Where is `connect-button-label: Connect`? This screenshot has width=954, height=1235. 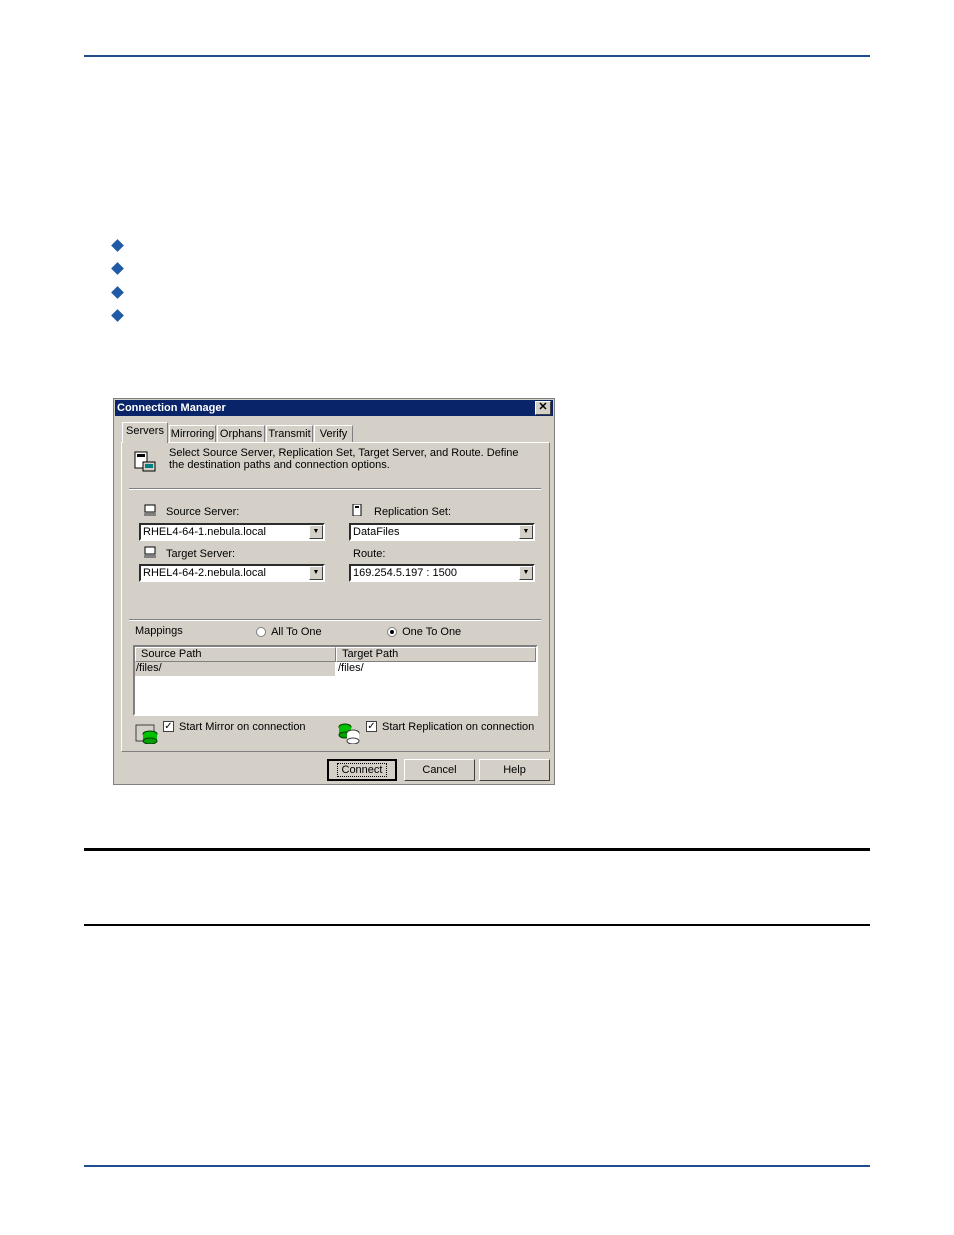 connect-button-label: Connect is located at coordinates (362, 770).